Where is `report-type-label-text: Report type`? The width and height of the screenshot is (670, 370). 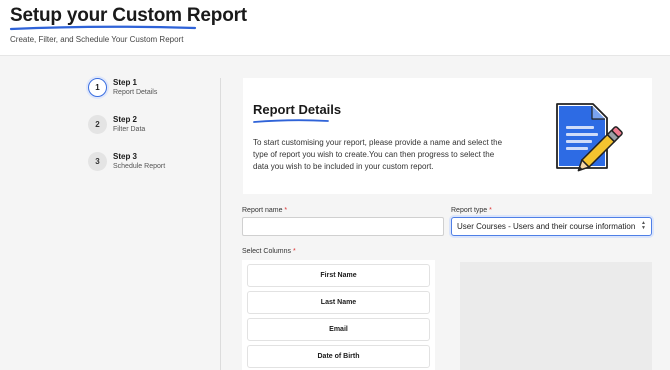
report-type-label-text: Report type is located at coordinates (469, 210).